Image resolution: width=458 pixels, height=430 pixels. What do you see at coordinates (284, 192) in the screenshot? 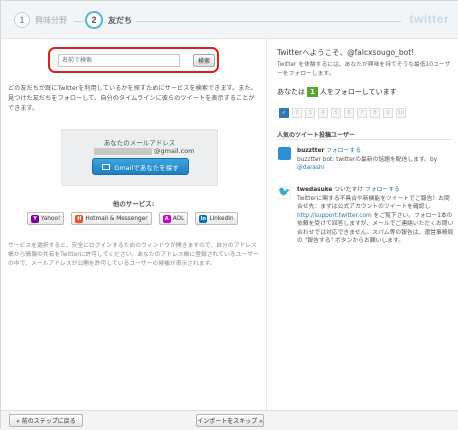
I see `avatar: 🐦` at bounding box center [284, 192].